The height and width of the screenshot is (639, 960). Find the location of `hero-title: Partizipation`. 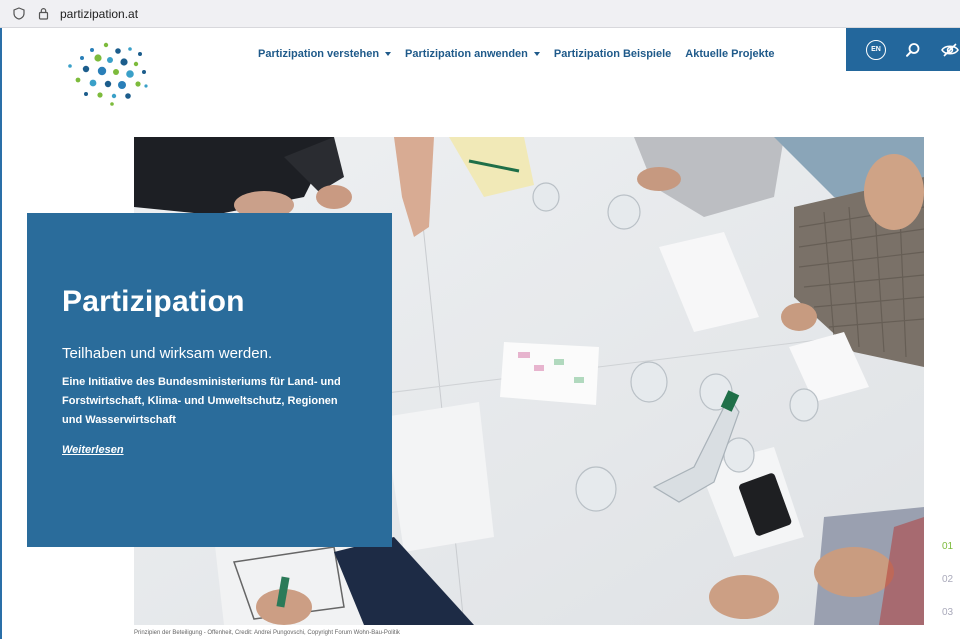

hero-title: Partizipation is located at coordinates (153, 301).